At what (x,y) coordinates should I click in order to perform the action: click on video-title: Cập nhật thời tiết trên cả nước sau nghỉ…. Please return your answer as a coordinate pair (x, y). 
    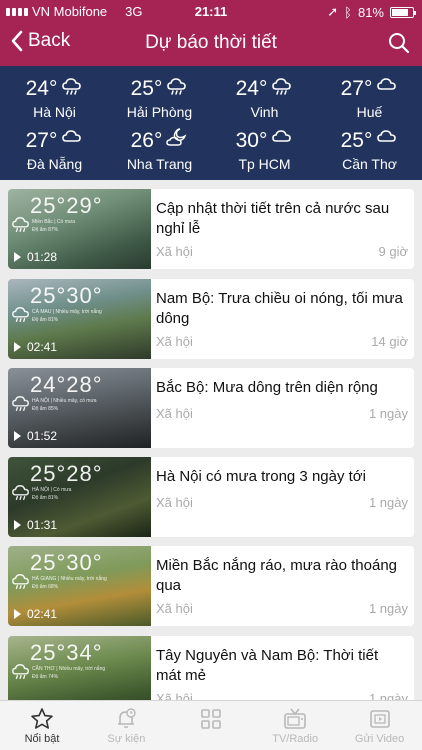
    Looking at the image, I should click on (281, 219).